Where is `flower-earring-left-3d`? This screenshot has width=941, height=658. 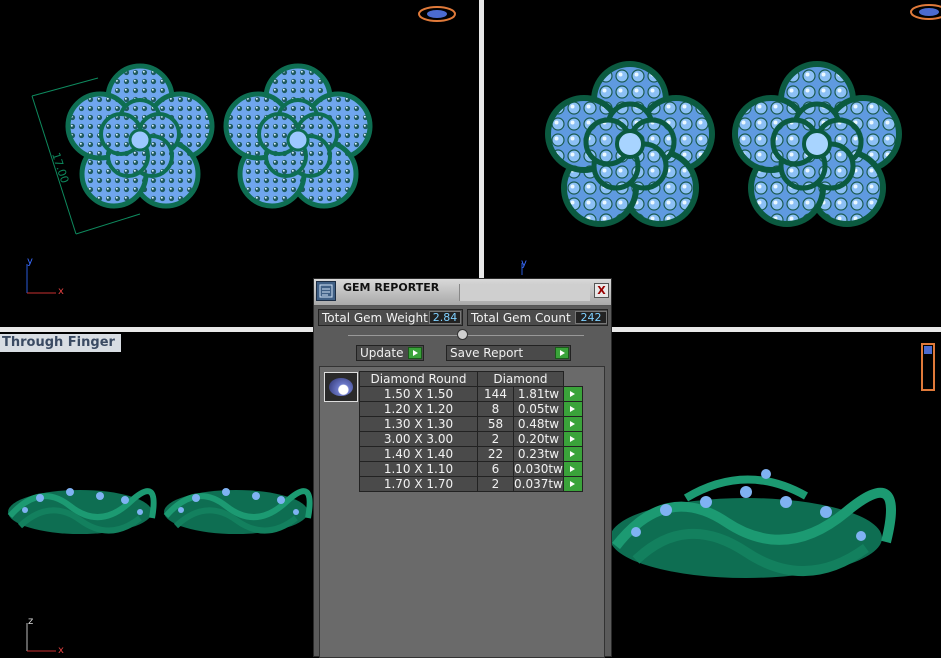
flower-earring-left-3d is located at coordinates (630, 144).